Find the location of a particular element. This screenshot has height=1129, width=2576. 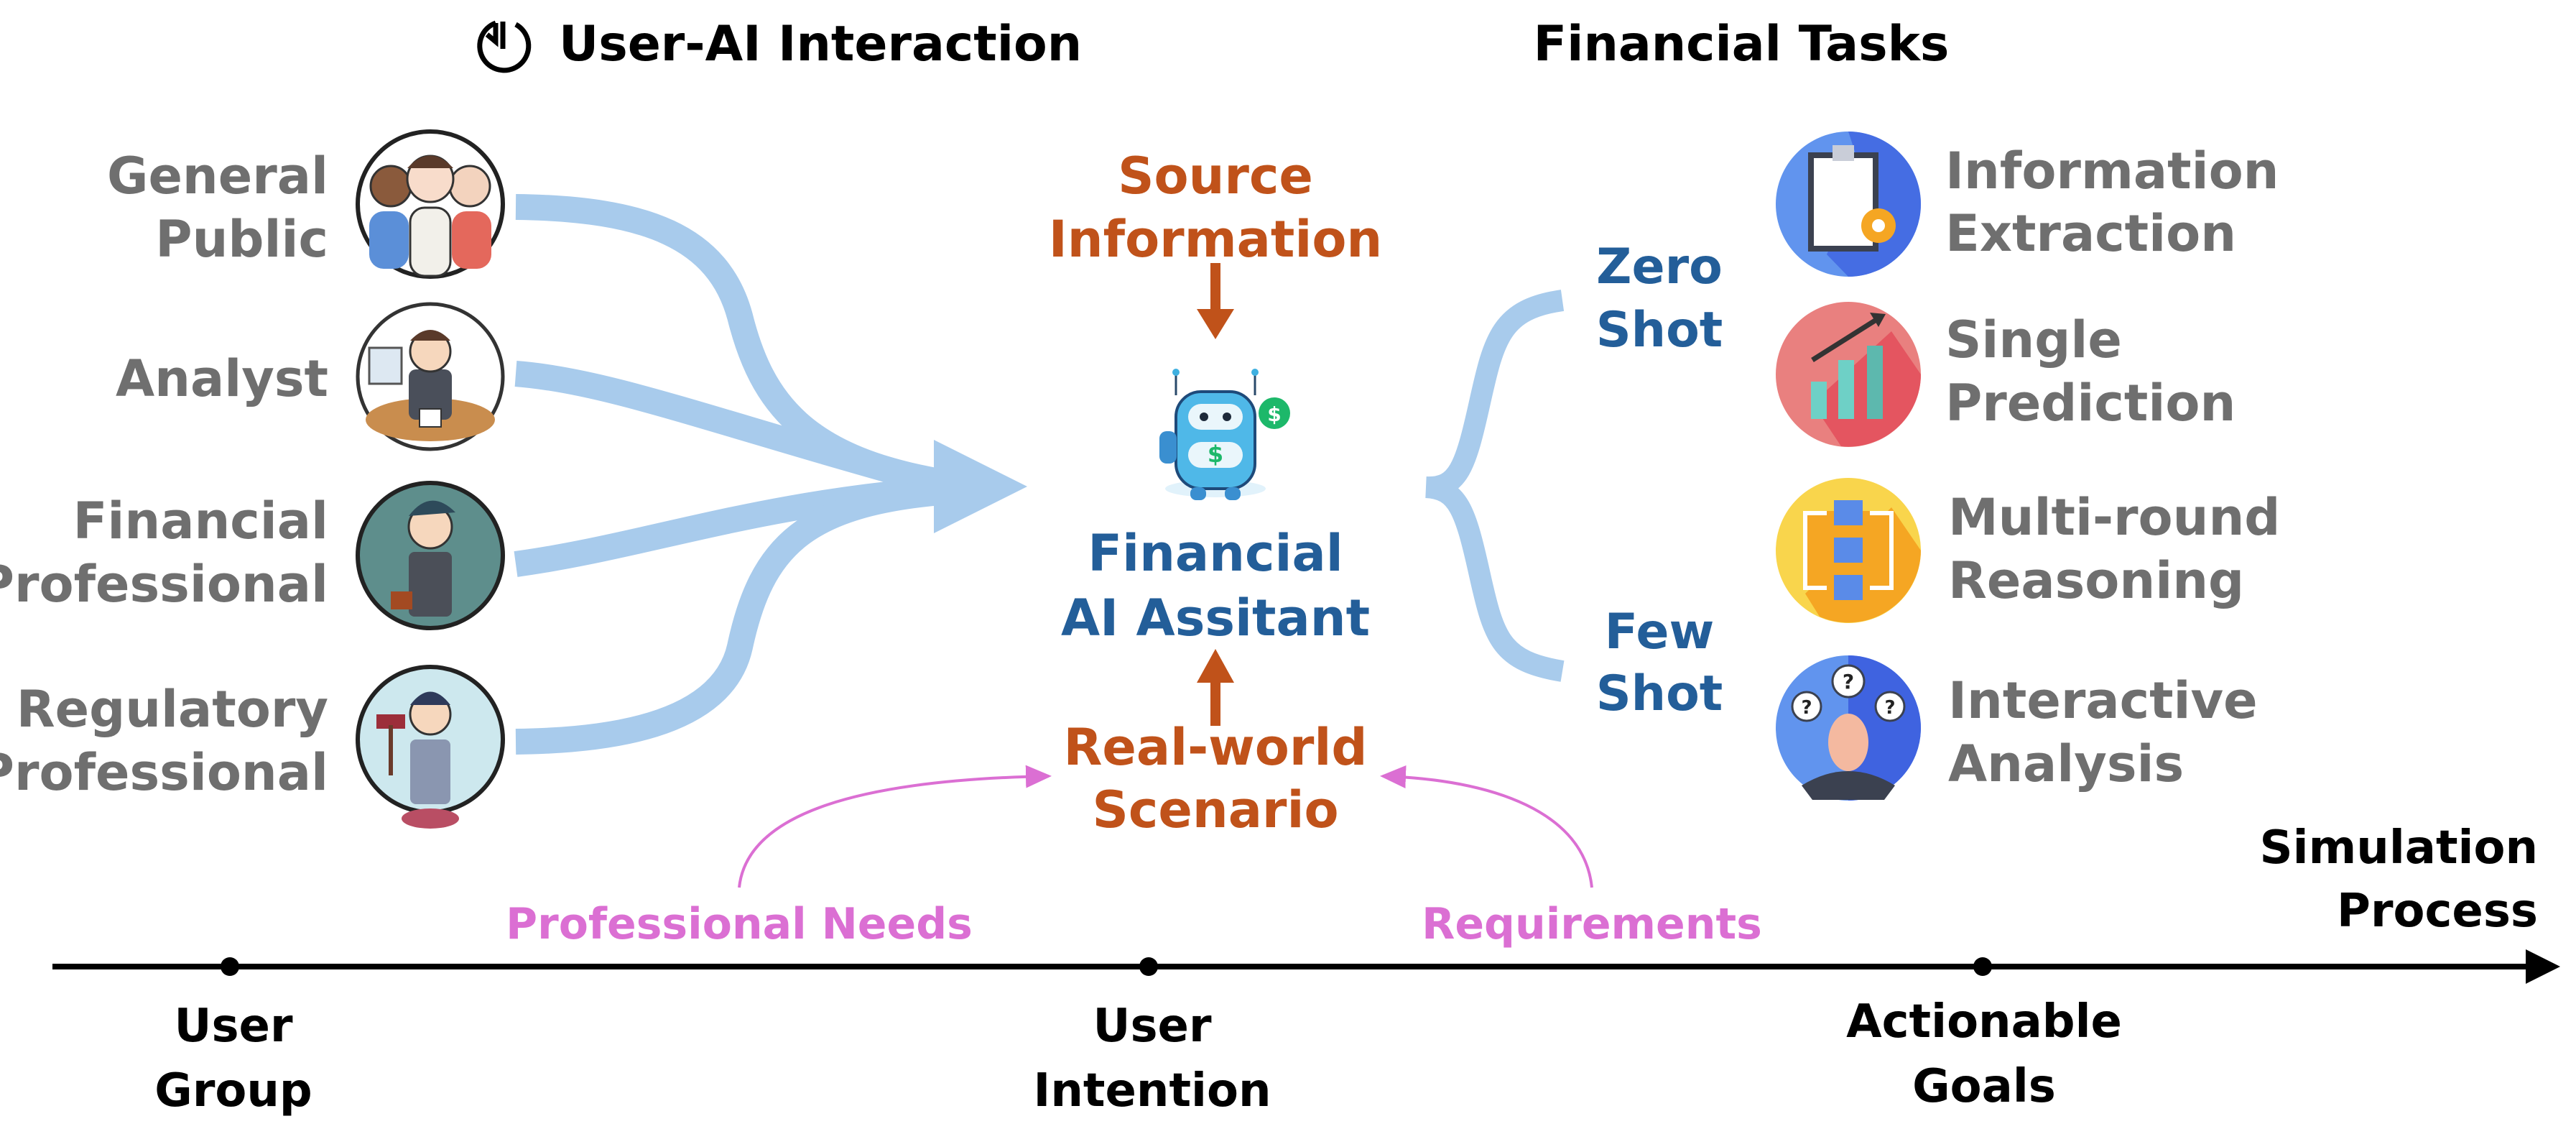

stage-user-intention-line2: Intention is located at coordinates (1152, 1091).